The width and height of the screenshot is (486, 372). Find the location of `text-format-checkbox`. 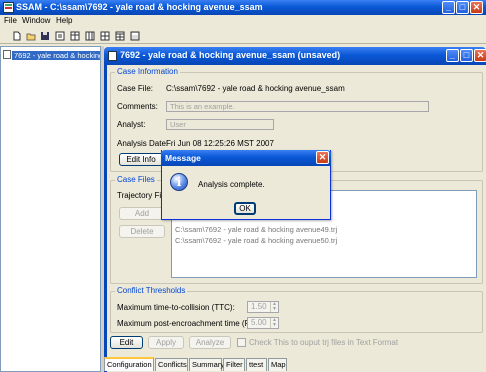

text-format-checkbox is located at coordinates (241, 342).